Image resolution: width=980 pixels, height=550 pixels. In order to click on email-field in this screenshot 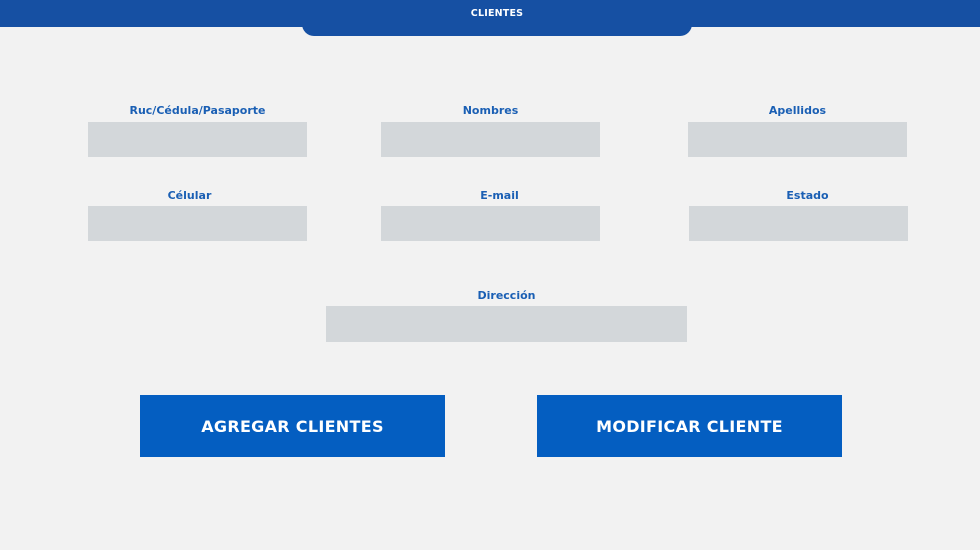, I will do `click(490, 223)`.